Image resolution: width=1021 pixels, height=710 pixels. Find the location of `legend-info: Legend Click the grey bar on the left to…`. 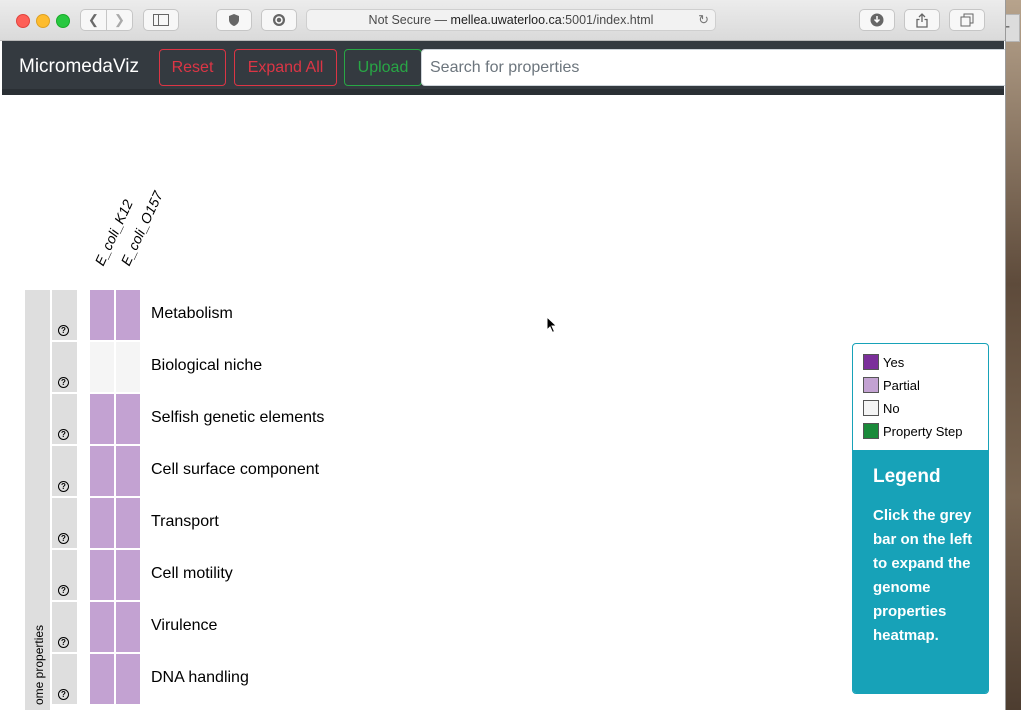

legend-info: Legend Click the grey bar on the left to… is located at coordinates (920, 571).